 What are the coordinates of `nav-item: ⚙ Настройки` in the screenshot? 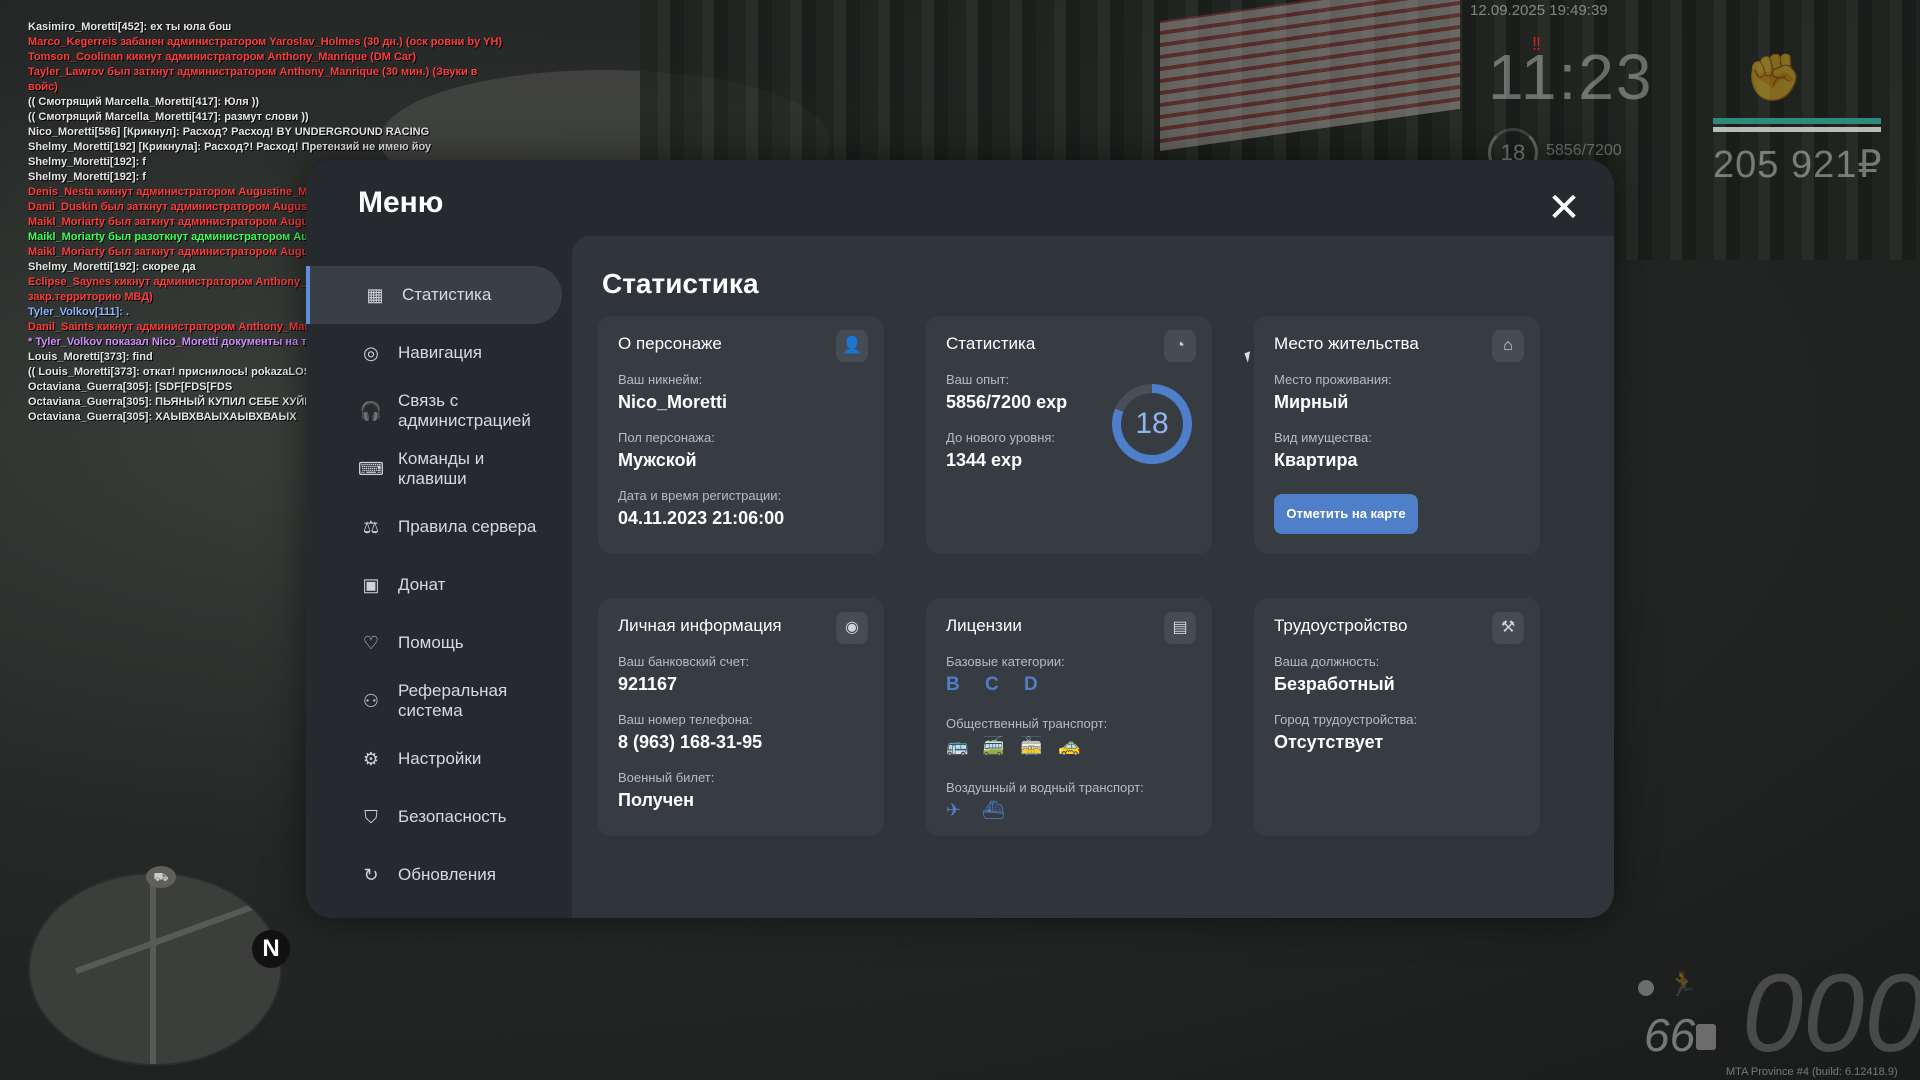 It's located at (436, 759).